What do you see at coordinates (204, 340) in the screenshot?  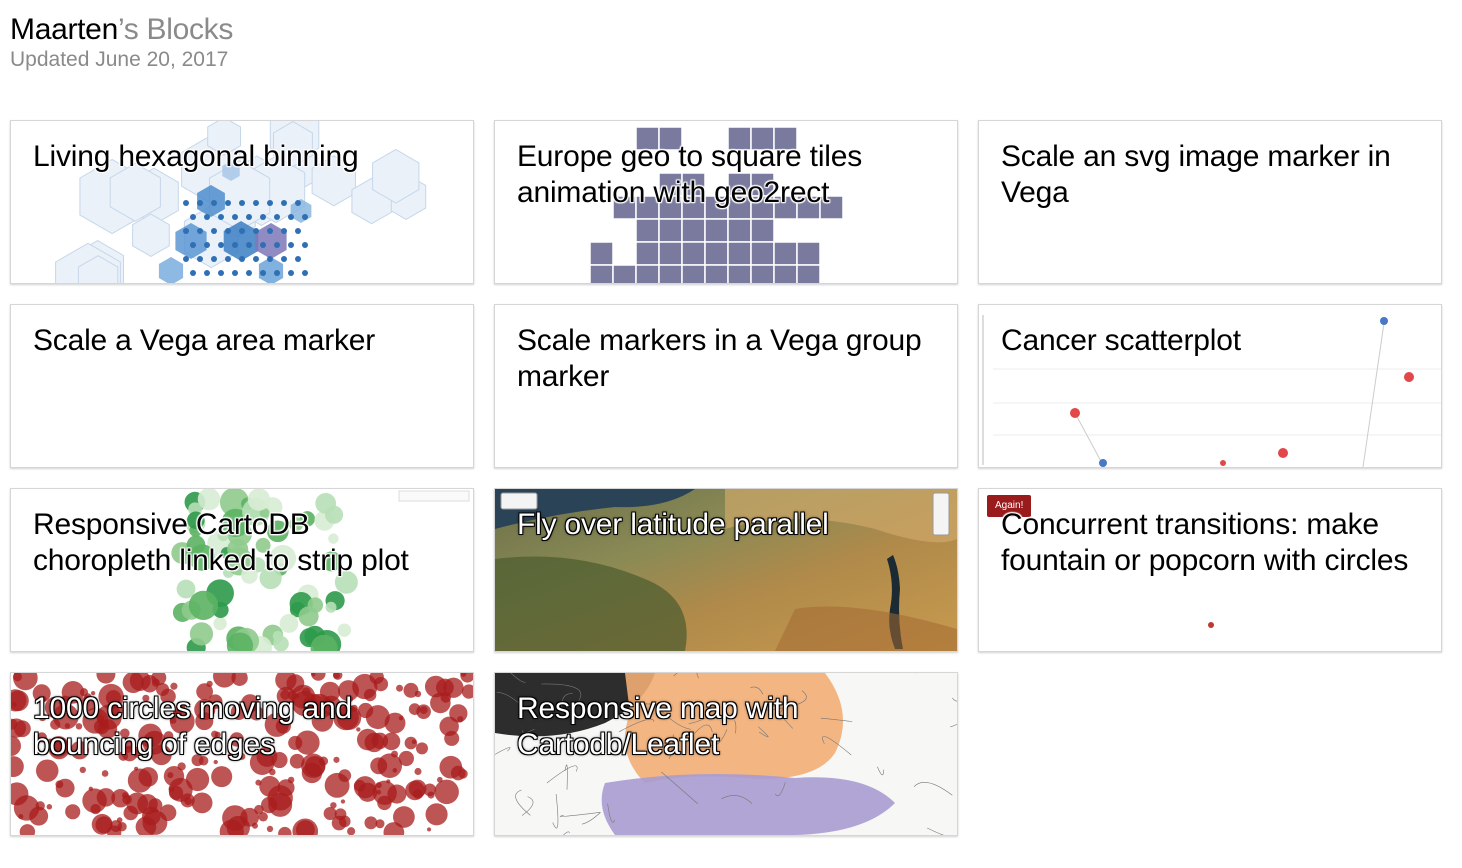 I see `block-title: Scale a Vega area marker` at bounding box center [204, 340].